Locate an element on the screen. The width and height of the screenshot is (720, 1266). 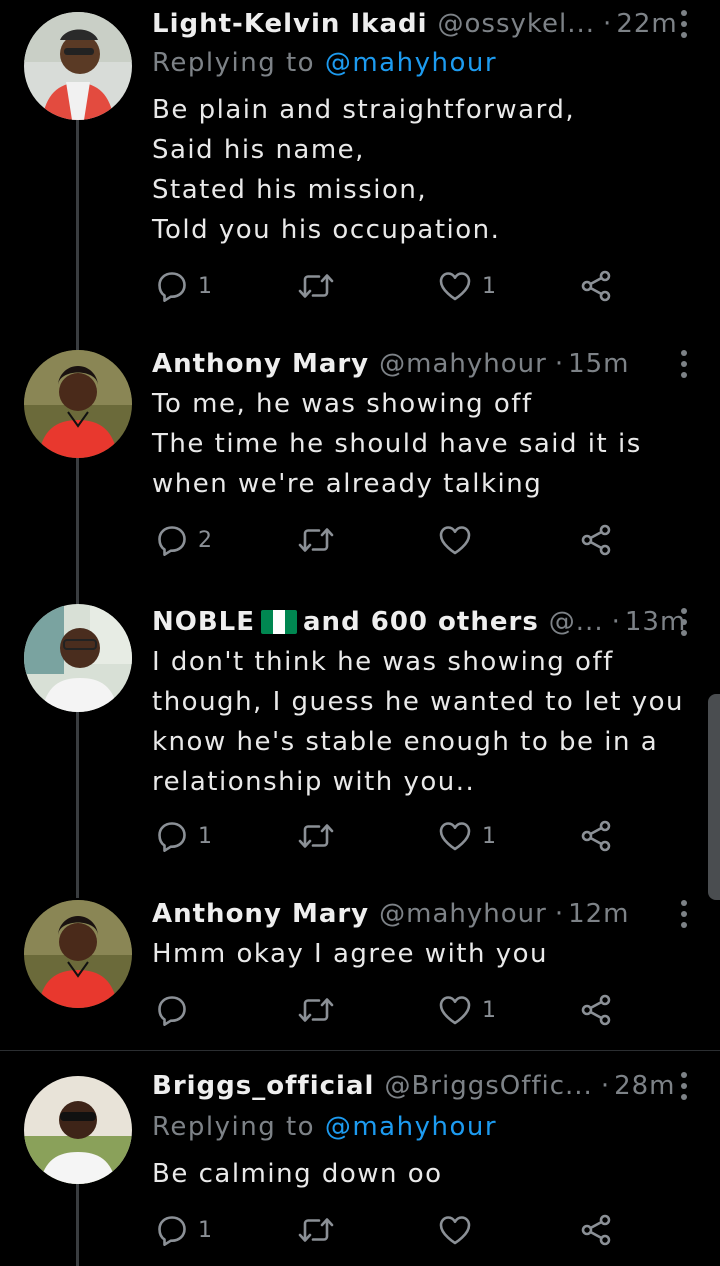
author-name-suffix: and 600 others is located at coordinates (421, 622).